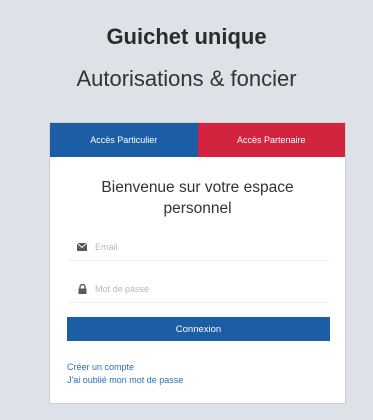  Describe the element at coordinates (82, 246) in the screenshot. I see `envelope-icon` at that location.